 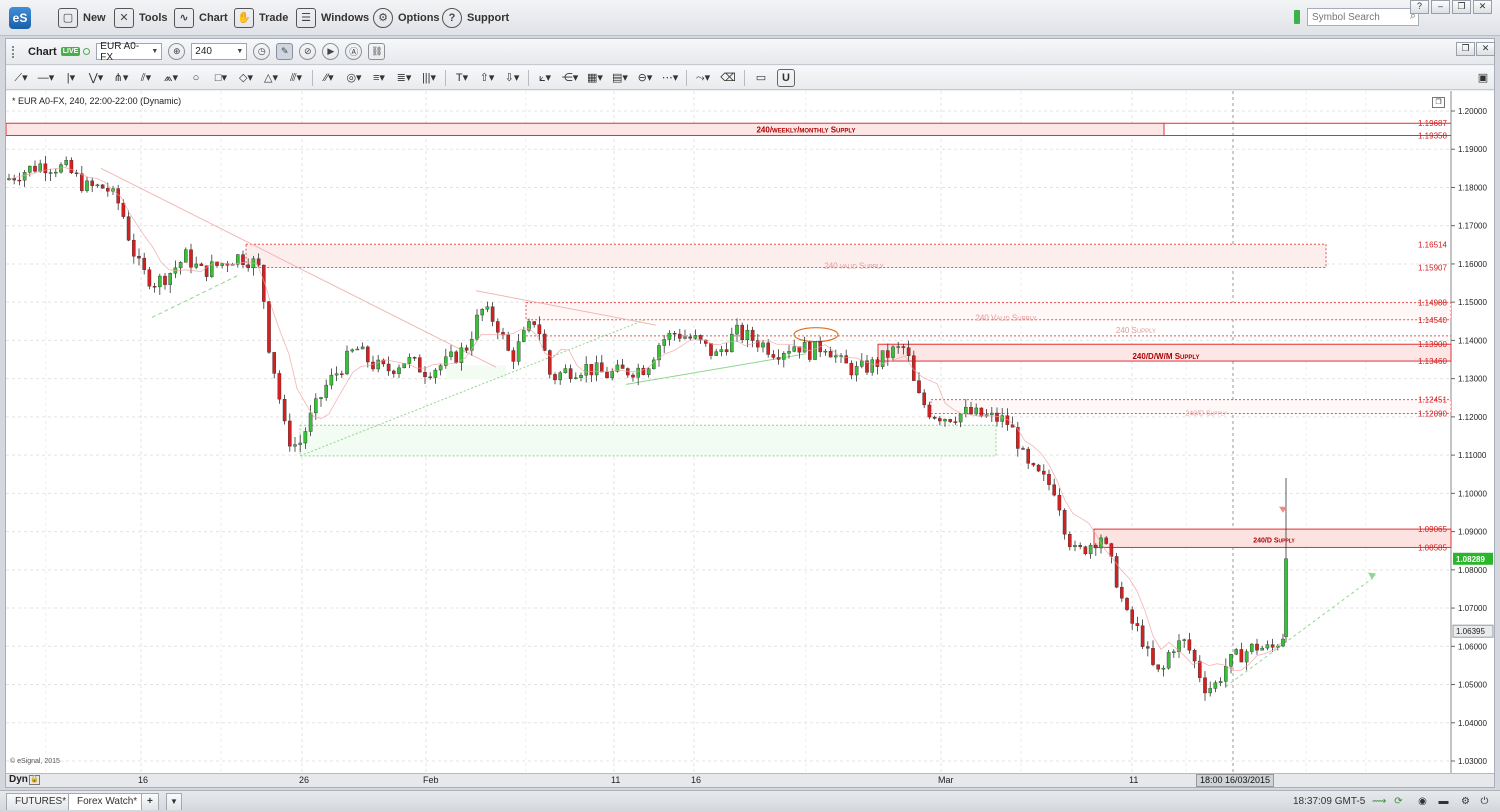 What do you see at coordinates (761, 78) in the screenshot?
I see `cursor-tool-icon: ▭` at bounding box center [761, 78].